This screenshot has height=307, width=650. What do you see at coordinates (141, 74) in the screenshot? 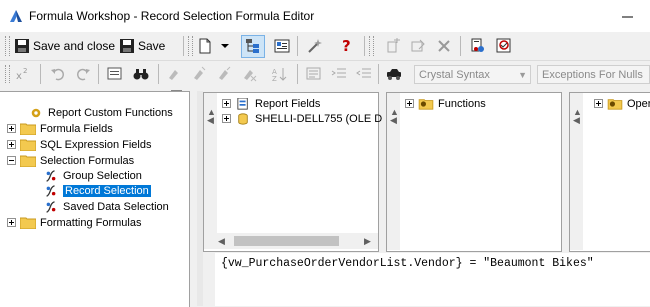
I see `find-binoculars-icon` at bounding box center [141, 74].